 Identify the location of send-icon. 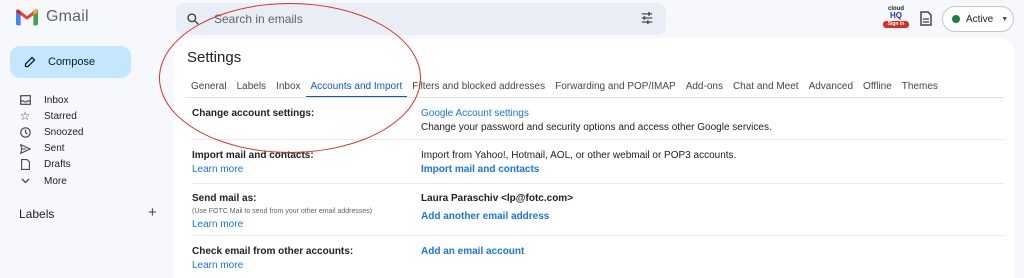
(25, 148).